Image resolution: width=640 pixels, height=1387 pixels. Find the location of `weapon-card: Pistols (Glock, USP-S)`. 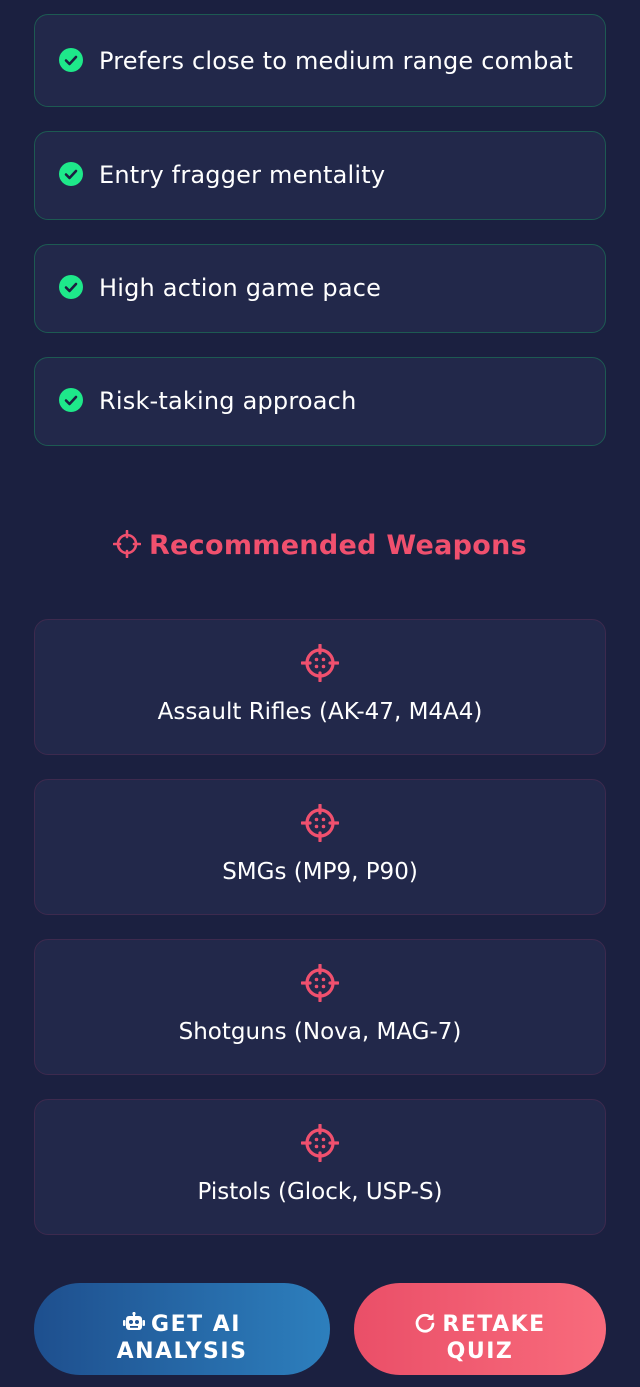

weapon-card: Pistols (Glock, USP-S) is located at coordinates (320, 1167).